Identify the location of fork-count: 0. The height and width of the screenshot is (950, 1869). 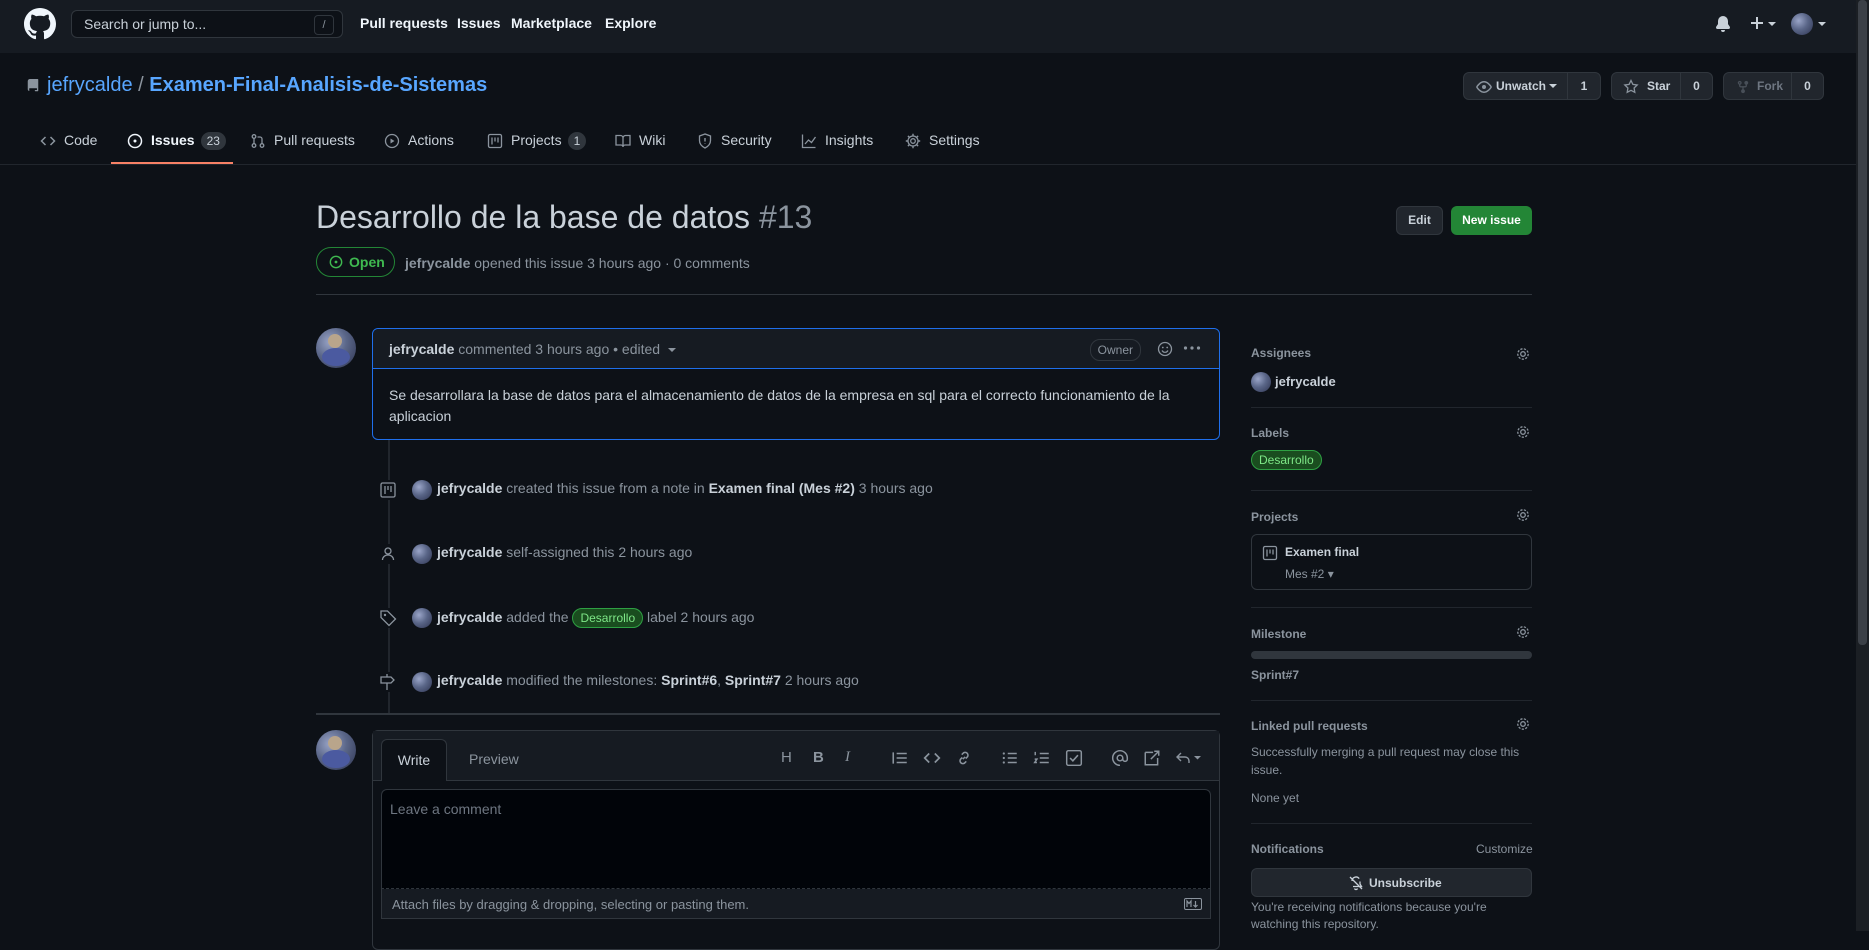
(1807, 86).